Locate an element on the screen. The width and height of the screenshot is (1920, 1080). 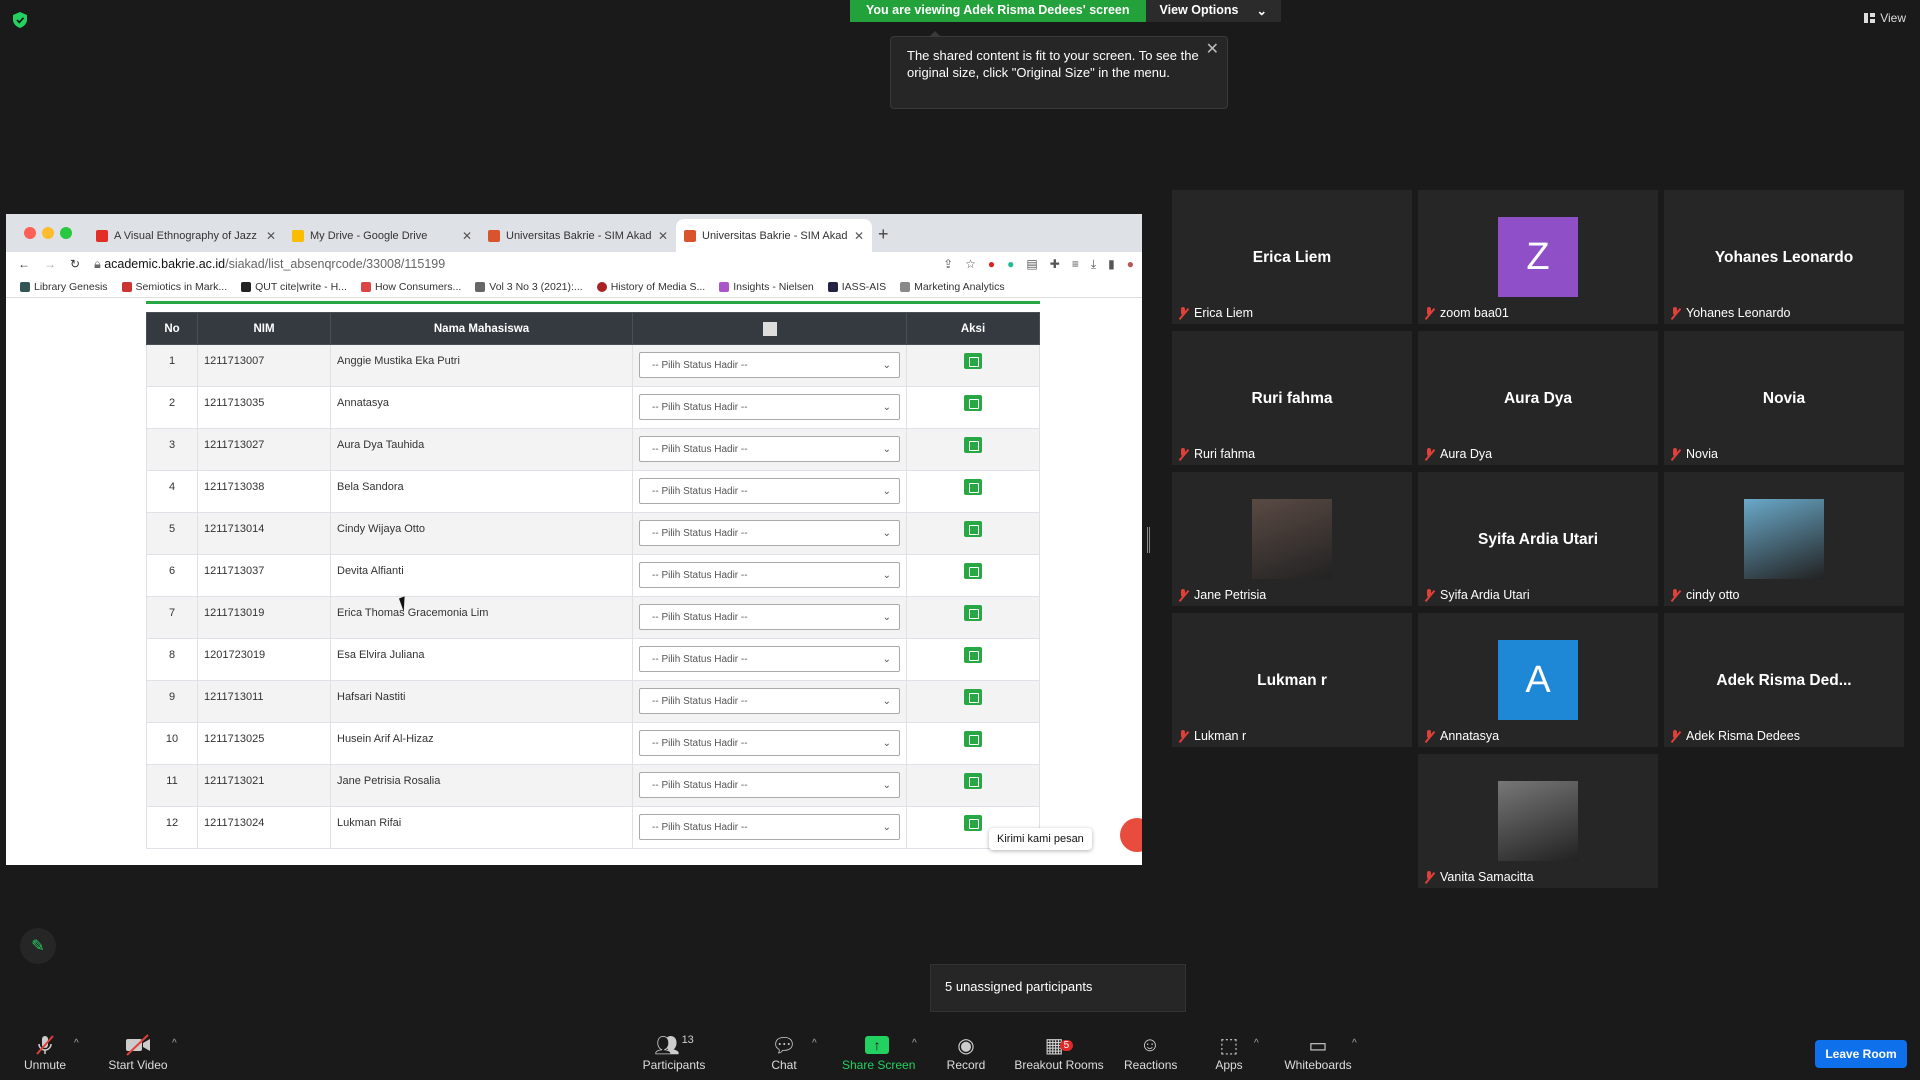
participant-tile: Erica Liem Erica Liem is located at coordinates (1292, 257).